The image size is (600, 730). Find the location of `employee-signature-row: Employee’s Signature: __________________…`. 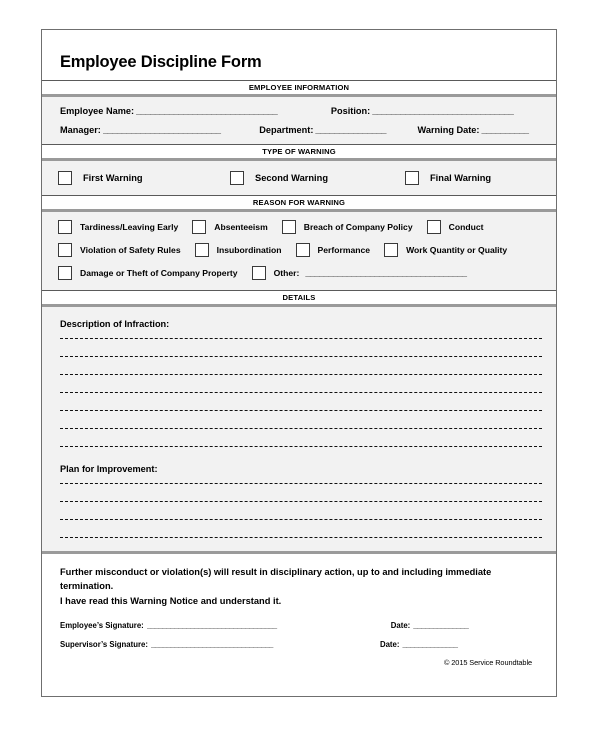

employee-signature-row: Employee’s Signature: __________________… is located at coordinates (300, 625).